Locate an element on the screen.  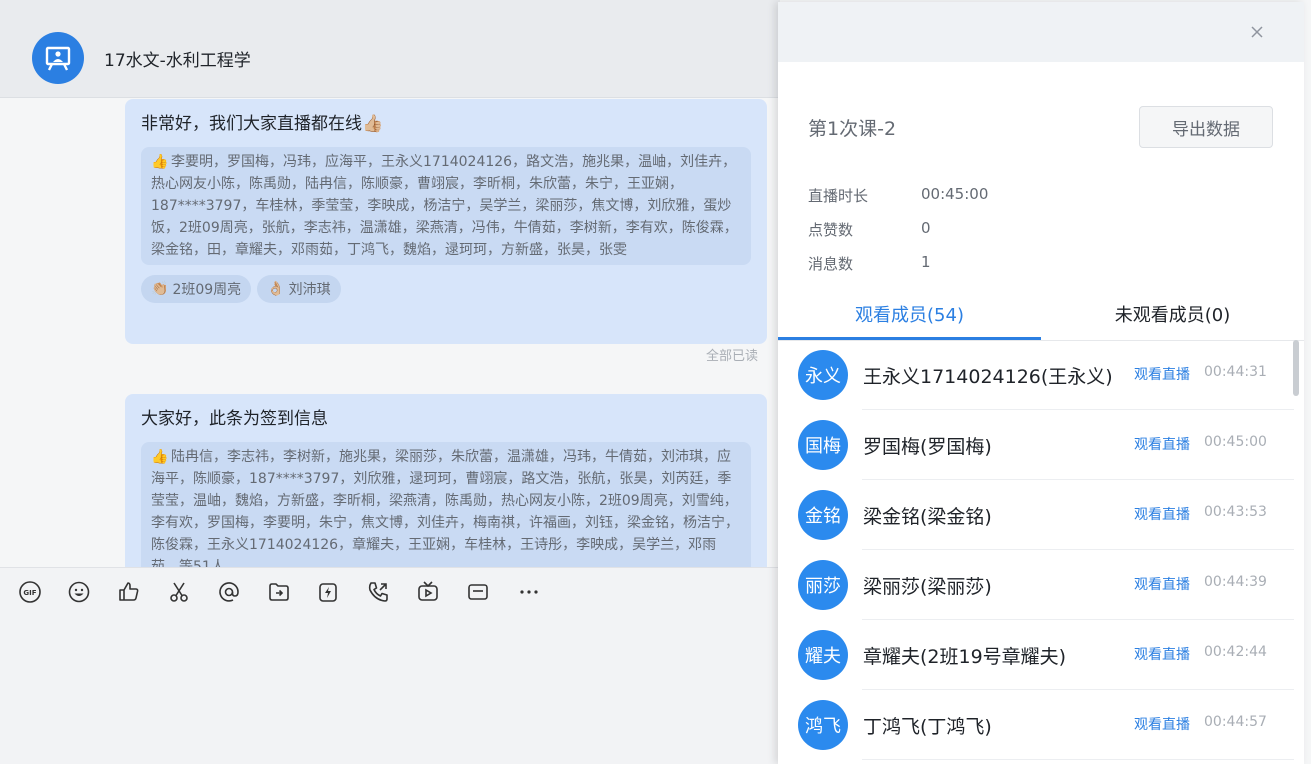
emoji-icon is located at coordinates (79, 592).